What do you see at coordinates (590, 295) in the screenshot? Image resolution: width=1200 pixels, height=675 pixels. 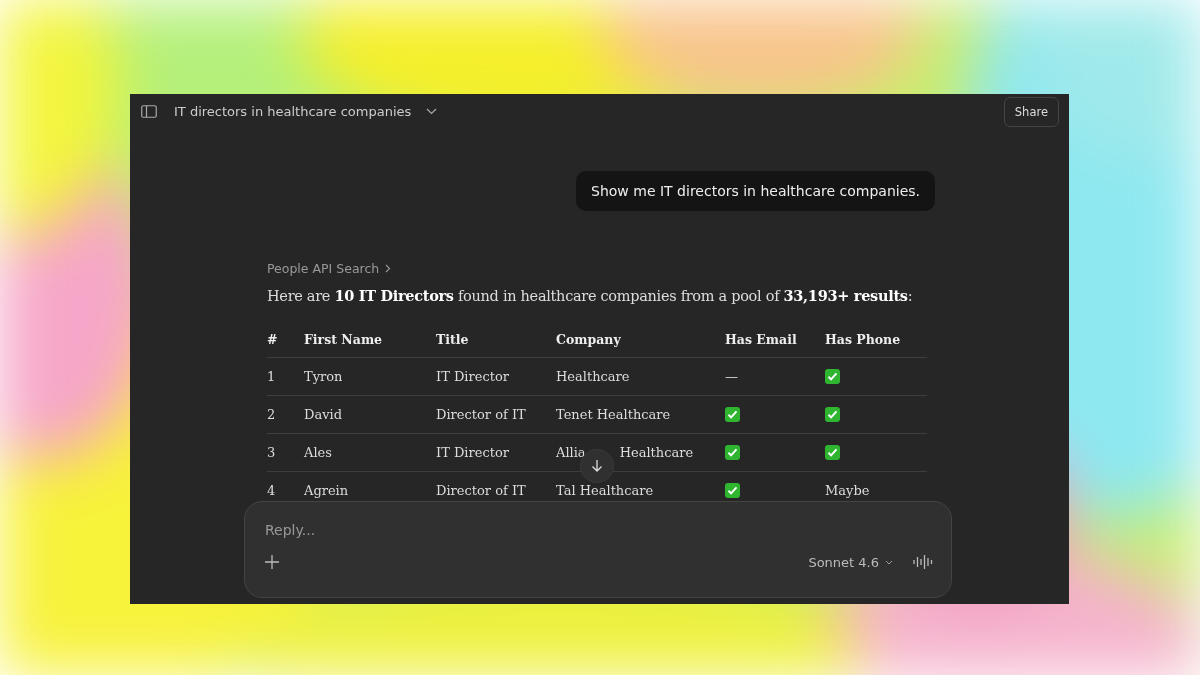 I see `summary-text: Here are 10 IT Directors found in healthcare companies from a pool of 33,193+ results:` at bounding box center [590, 295].